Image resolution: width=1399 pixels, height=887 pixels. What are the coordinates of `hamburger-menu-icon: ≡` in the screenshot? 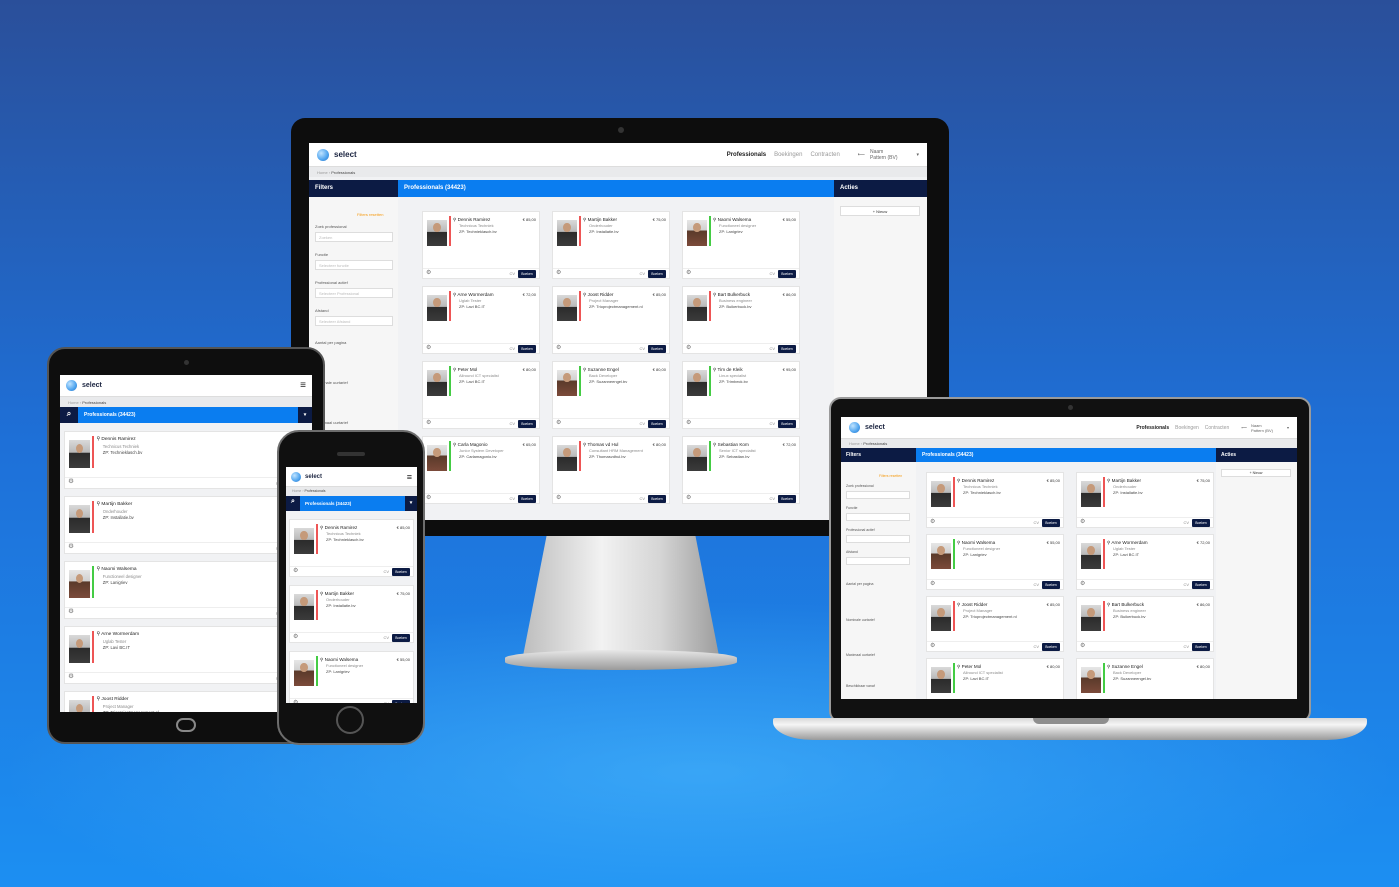 It's located at (409, 477).